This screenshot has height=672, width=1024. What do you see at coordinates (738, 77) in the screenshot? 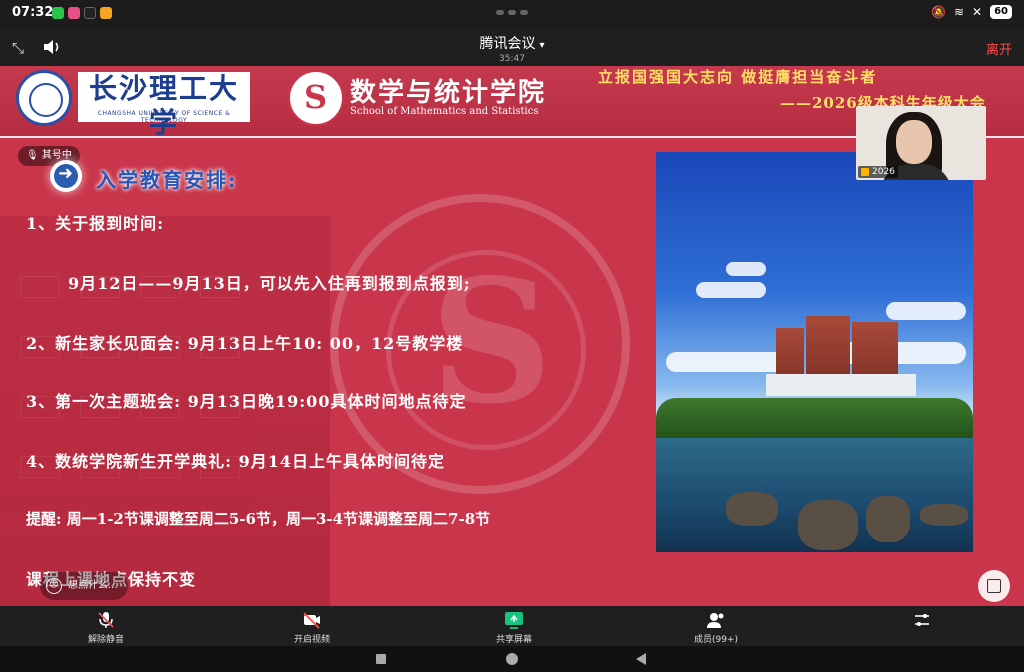
I see `slogan-line-1: 立报国强国大志向 做挺膺担当奋斗者` at bounding box center [738, 77].